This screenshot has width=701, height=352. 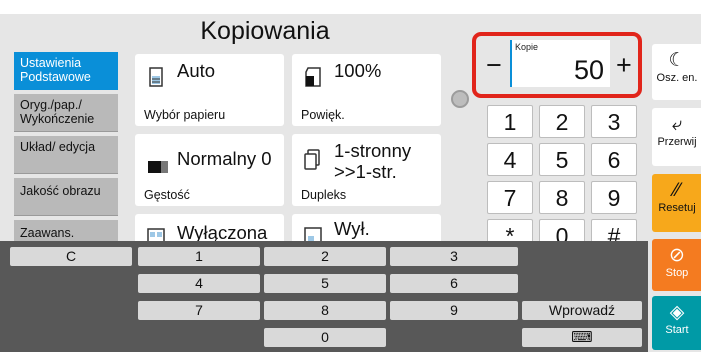 What do you see at coordinates (199, 256) in the screenshot?
I see `numeric-key: 1` at bounding box center [199, 256].